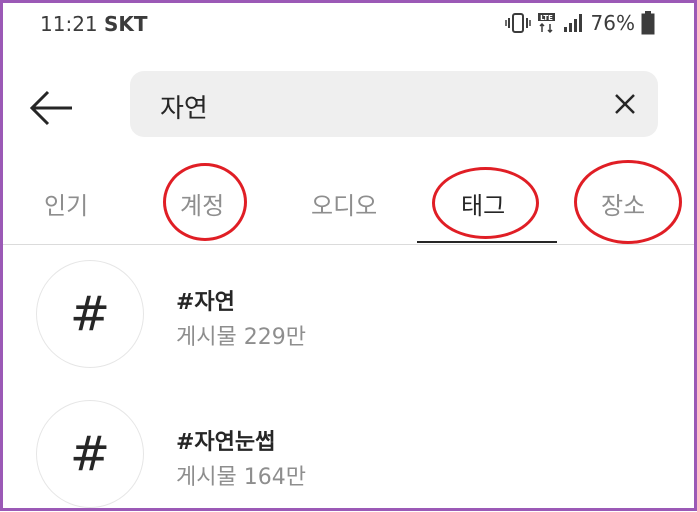 This screenshot has width=697, height=512. Describe the element at coordinates (184, 109) in the screenshot. I see `search-query: 자연` at that location.